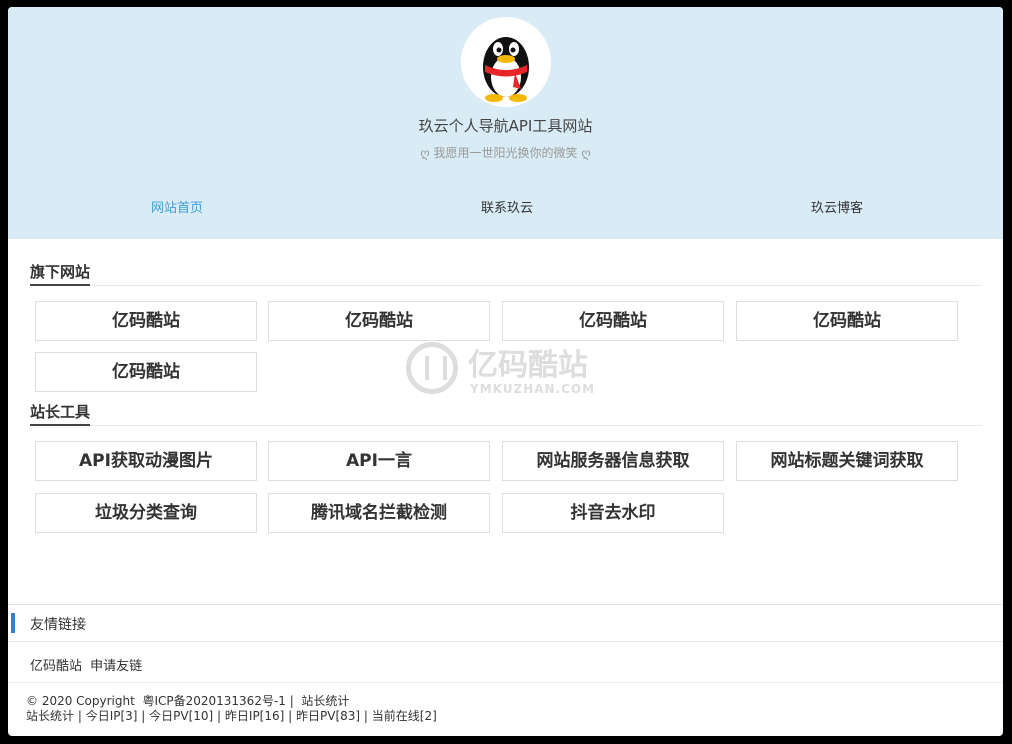 Image resolution: width=1012 pixels, height=744 pixels. Describe the element at coordinates (146, 461) in the screenshot. I see `tool-link: API获取动漫图片` at that location.